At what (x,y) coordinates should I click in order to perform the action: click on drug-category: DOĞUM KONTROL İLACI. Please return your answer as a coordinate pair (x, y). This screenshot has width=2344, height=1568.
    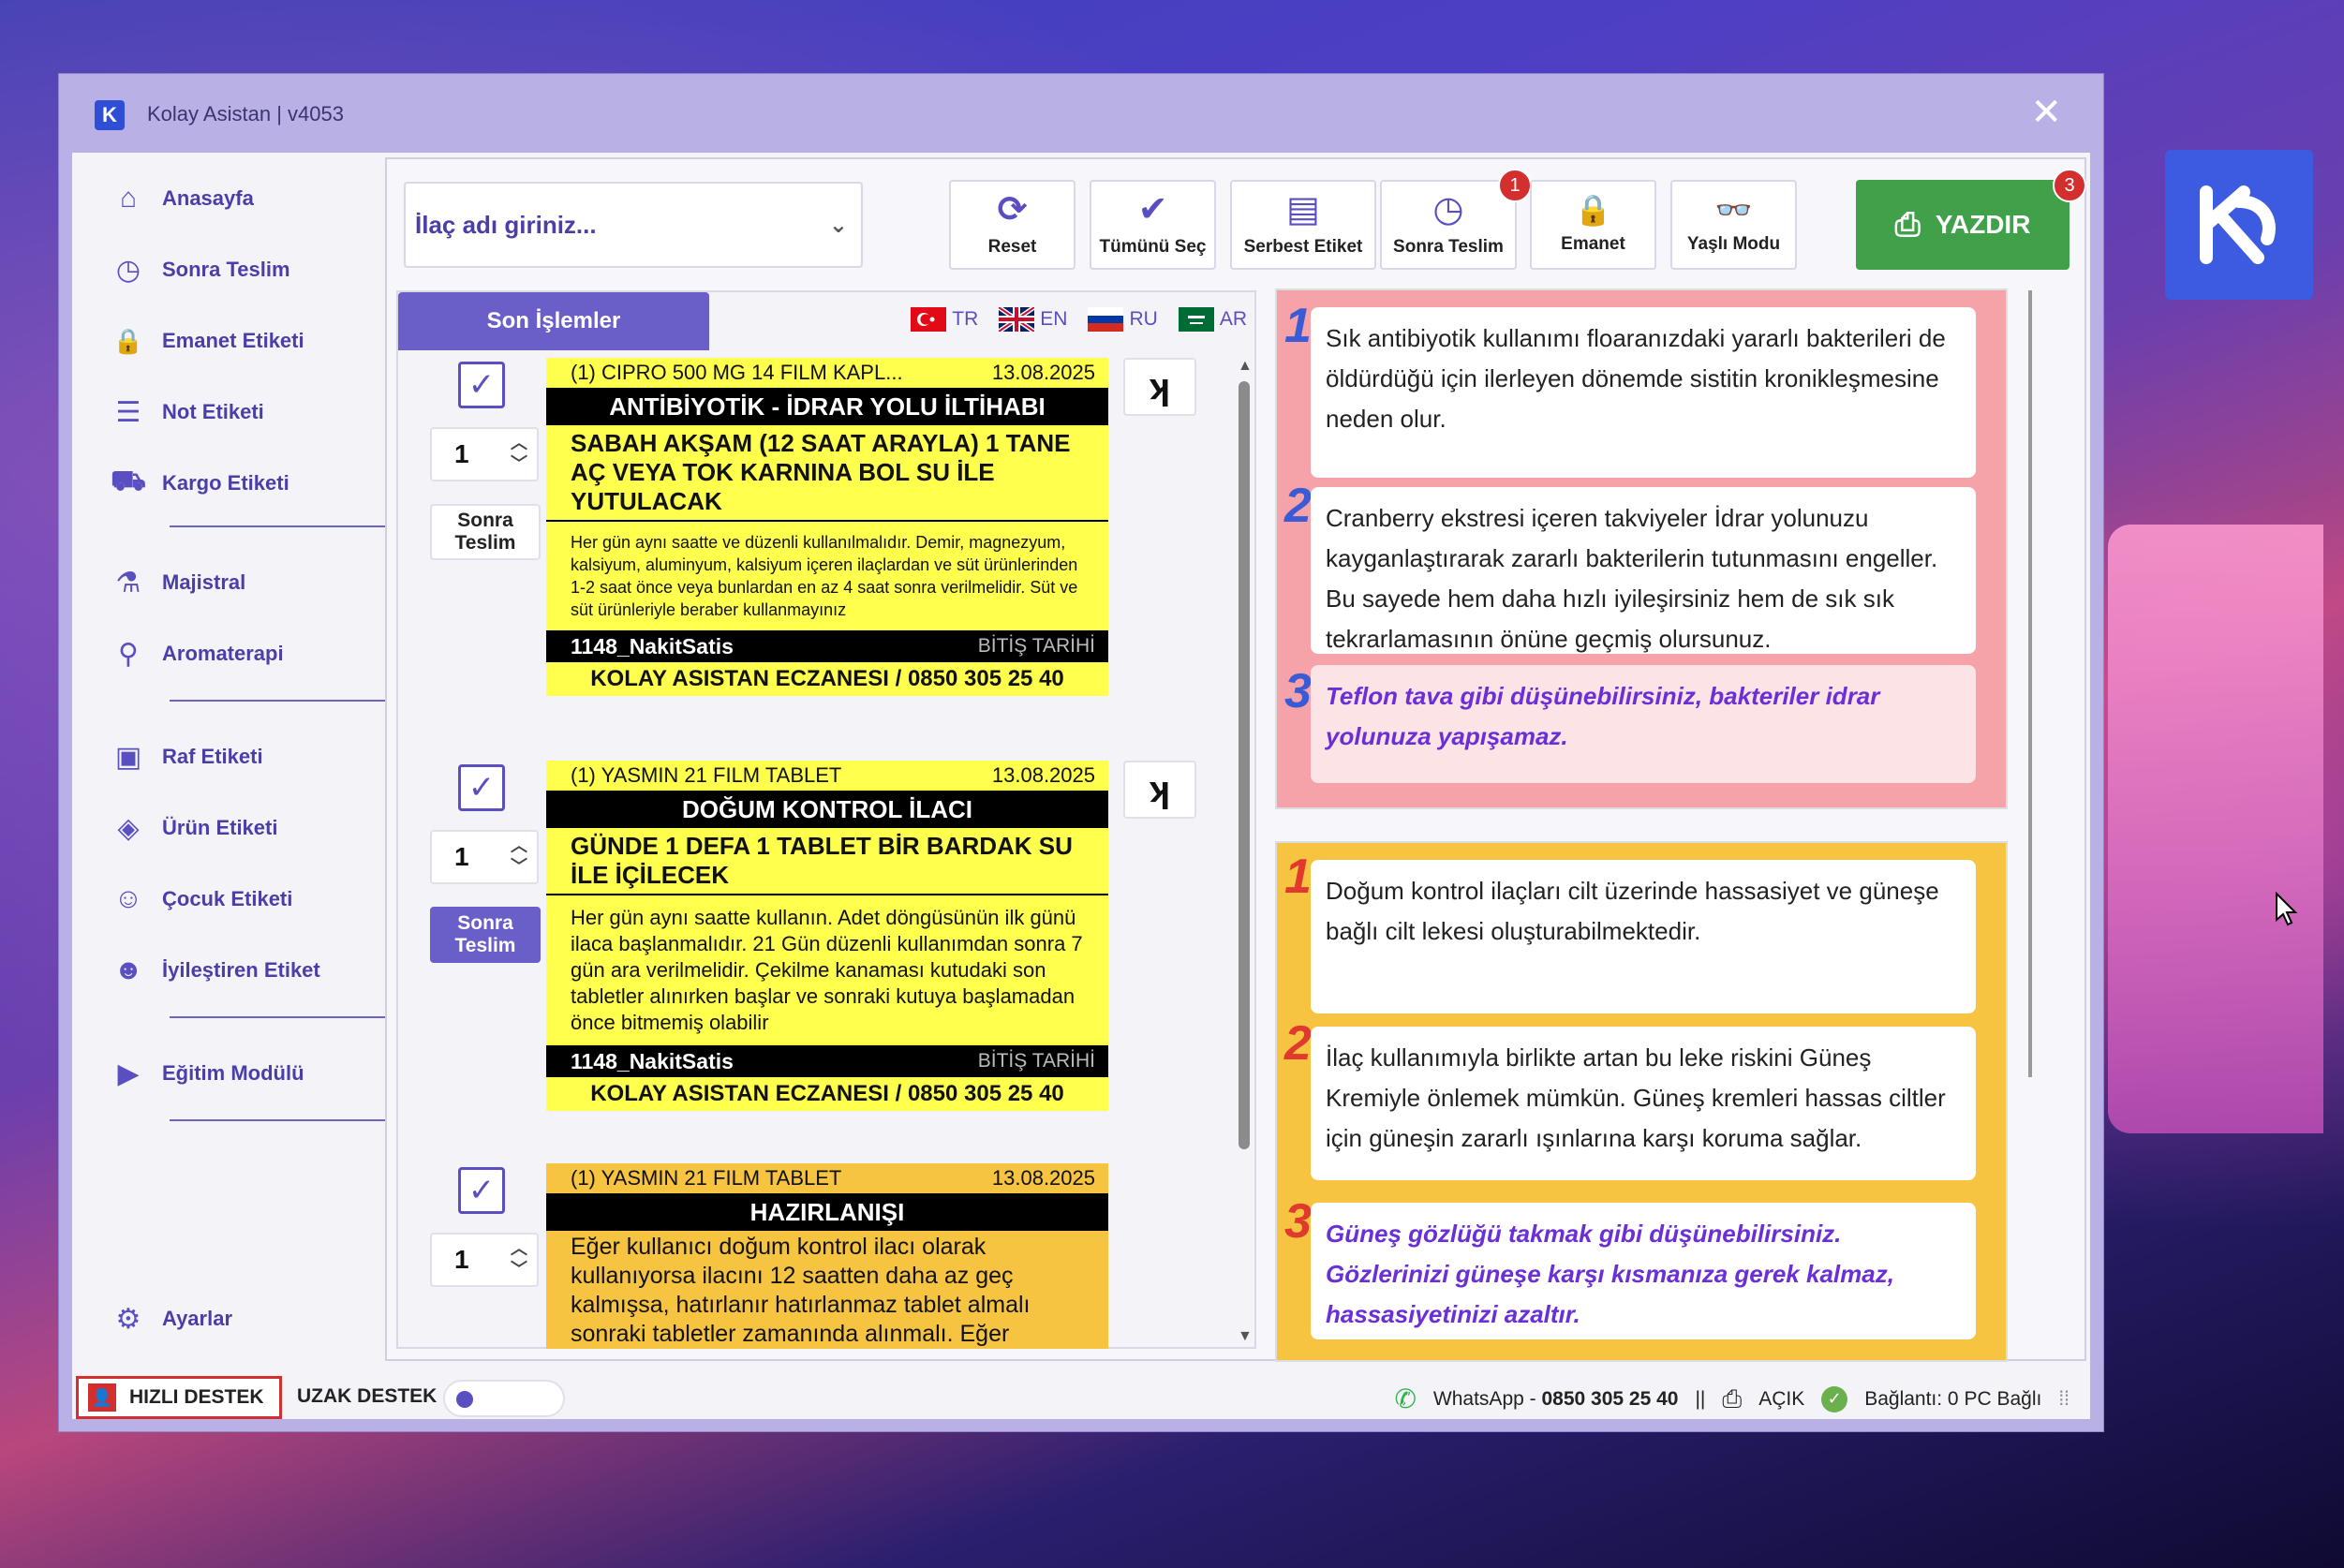
    Looking at the image, I should click on (827, 809).